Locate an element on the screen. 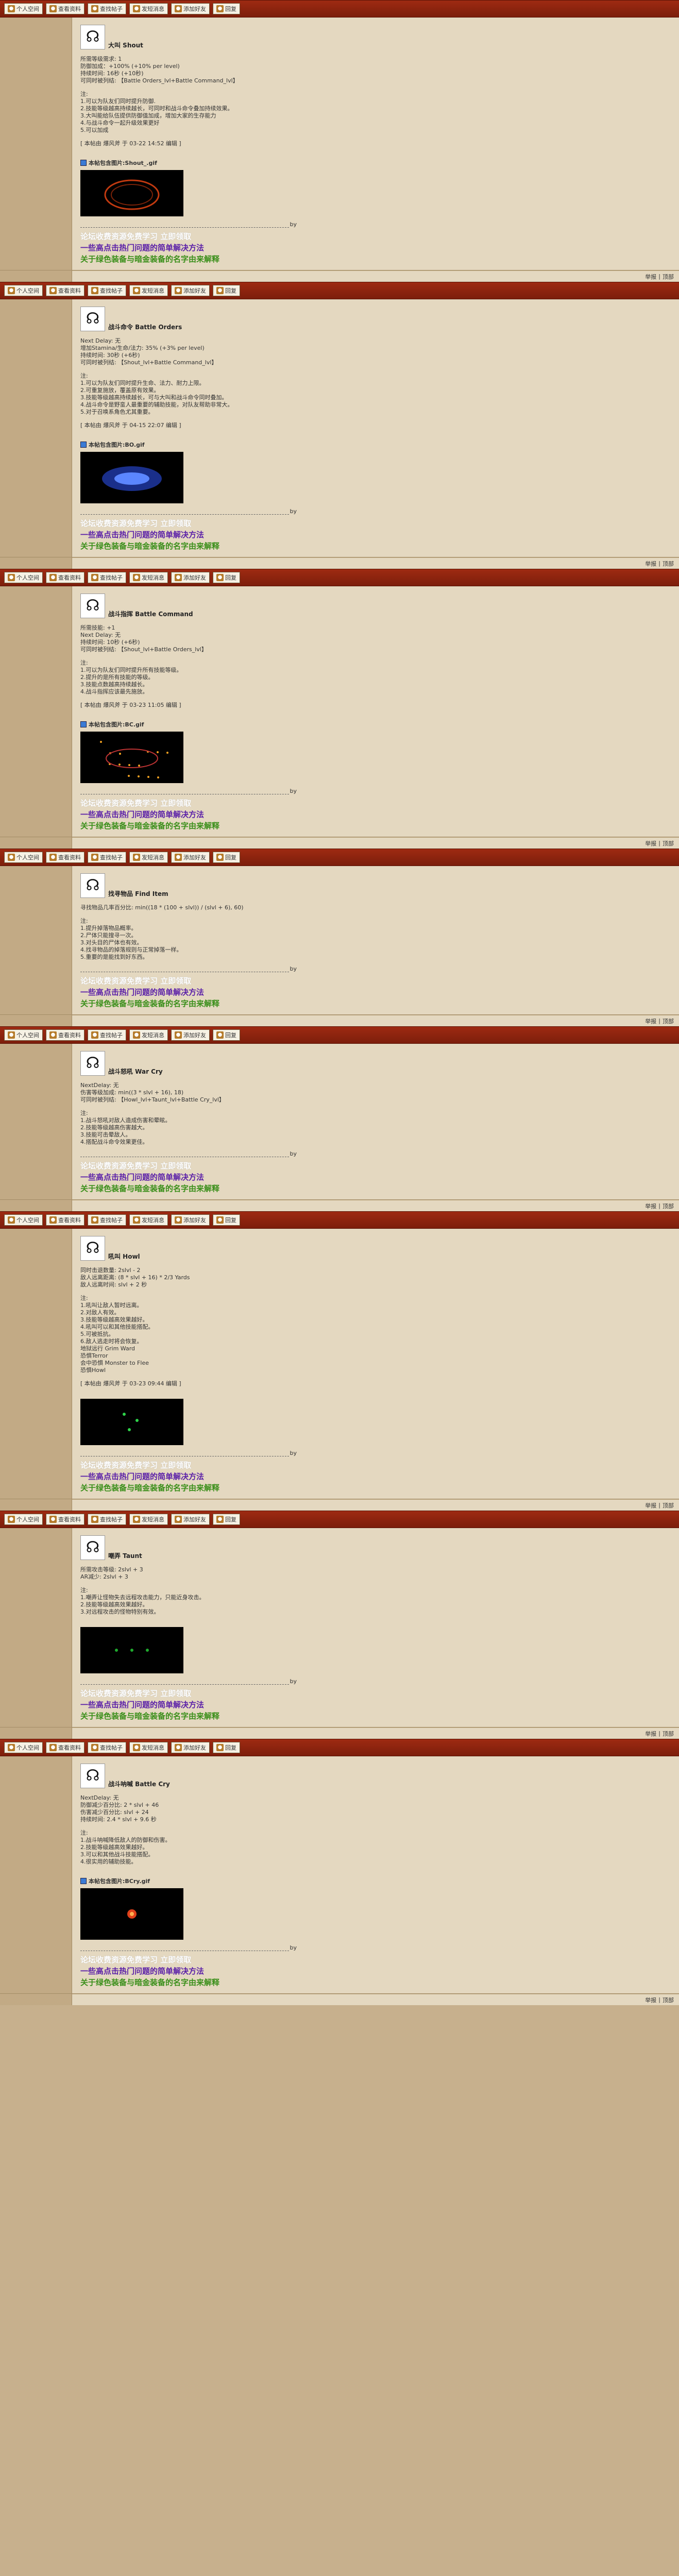 Image resolution: width=679 pixels, height=2576 pixels. attachment-filename: 本帖包含图片:BCry.gif is located at coordinates (119, 1881).